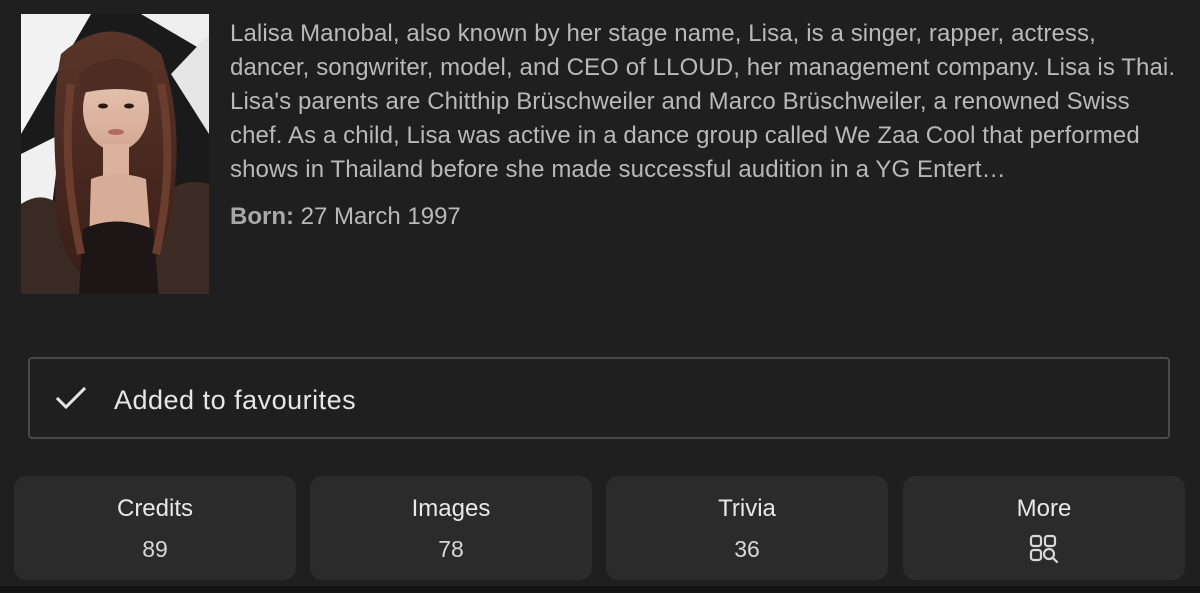  I want to click on trivia-tile: Trivia 36, so click(747, 528).